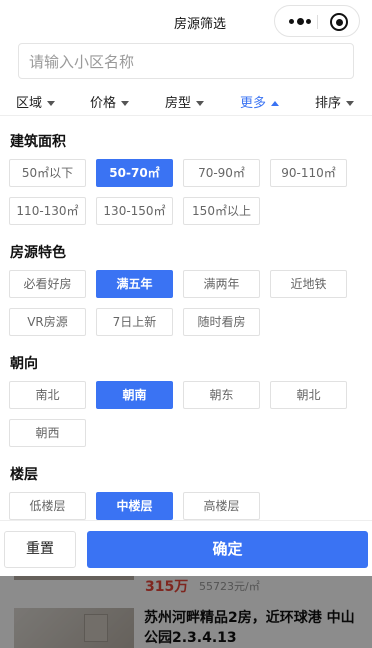  What do you see at coordinates (40, 549) in the screenshot?
I see `reset-button: 重置` at bounding box center [40, 549].